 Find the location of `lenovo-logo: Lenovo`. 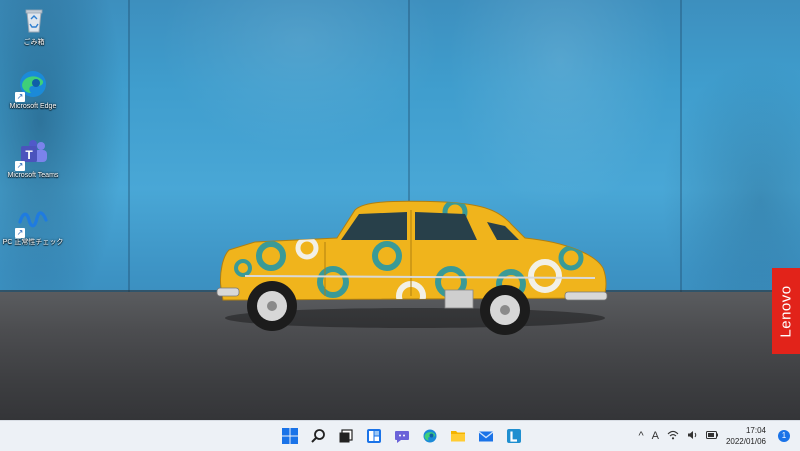

lenovo-logo: Lenovo is located at coordinates (786, 311).